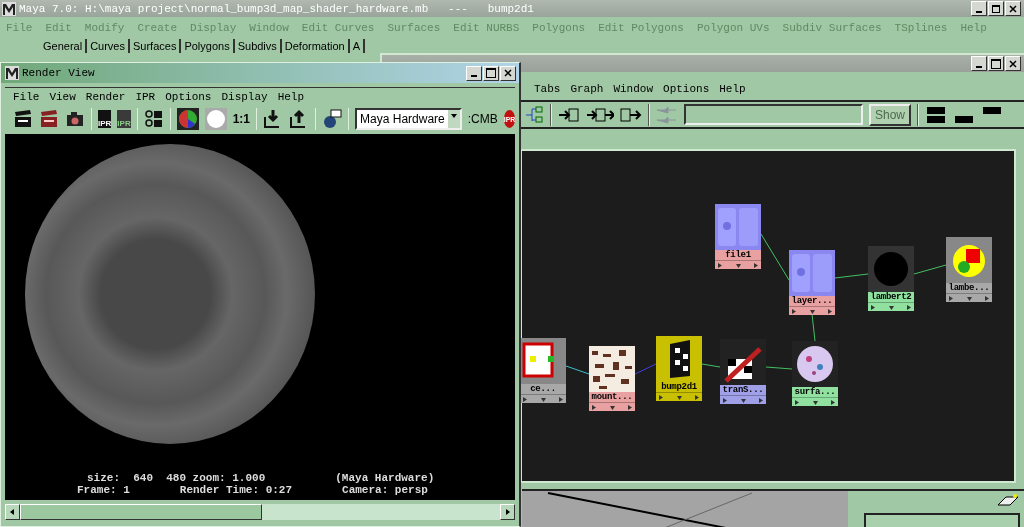 The image size is (1024, 527). I want to click on scroll-thumb, so click(141, 512).